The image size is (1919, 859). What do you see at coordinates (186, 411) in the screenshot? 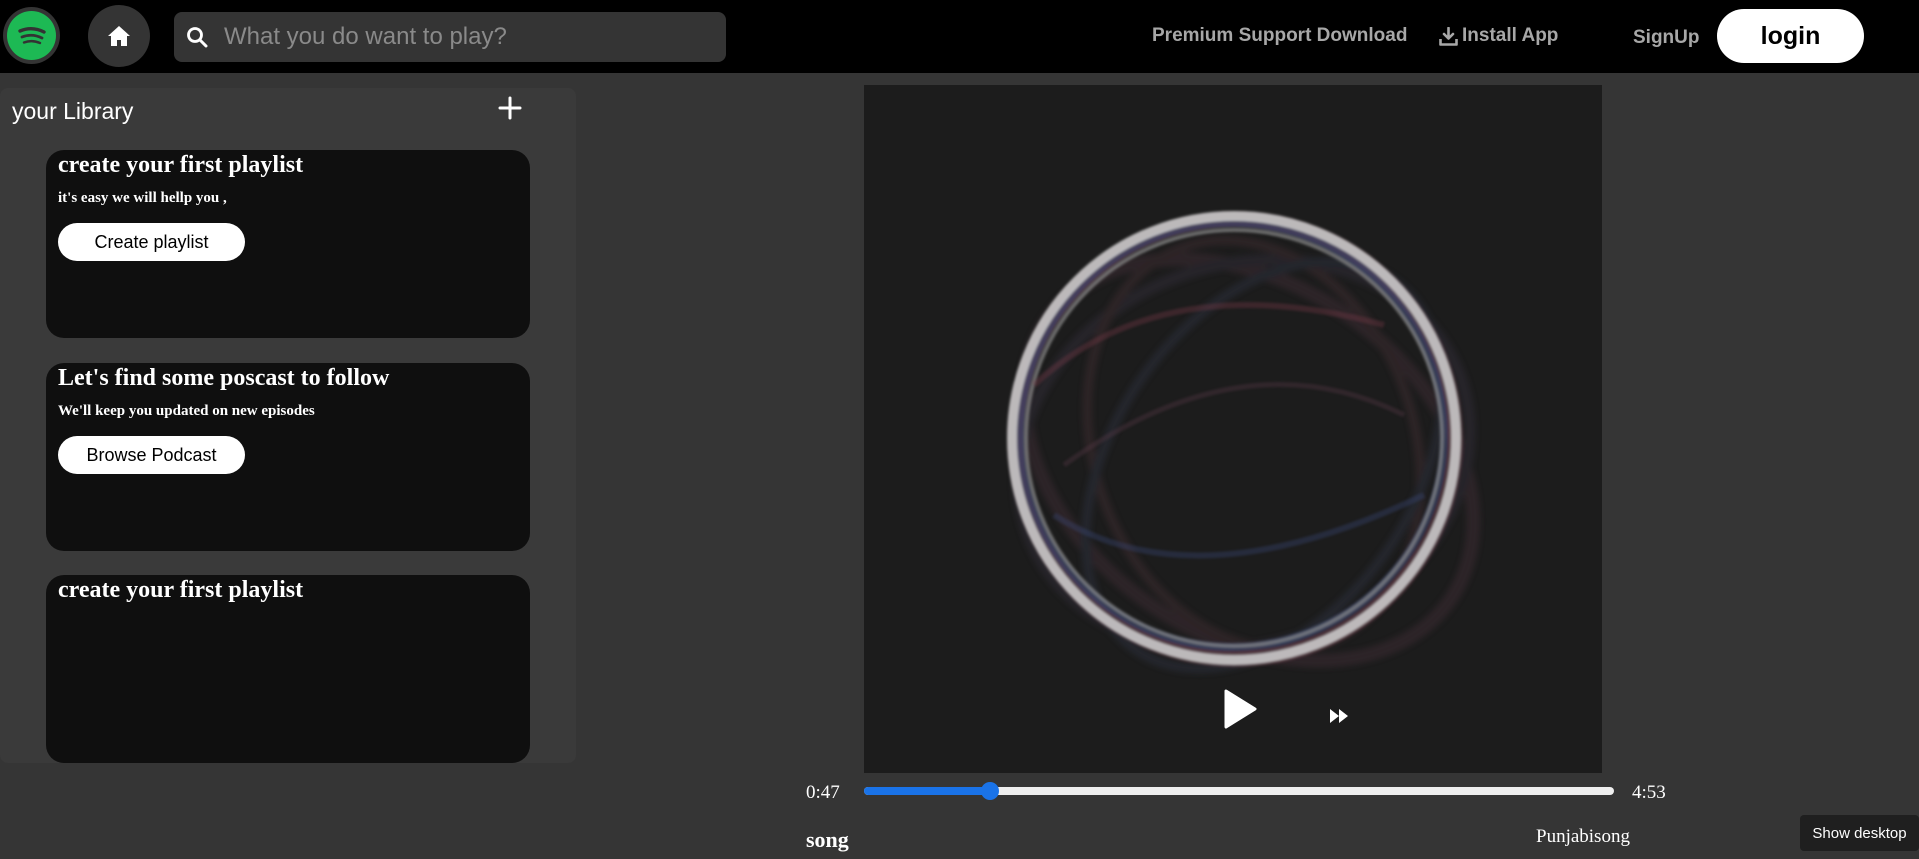
I see `card-subtitle: We'll keep you updated on new episodes` at bounding box center [186, 411].